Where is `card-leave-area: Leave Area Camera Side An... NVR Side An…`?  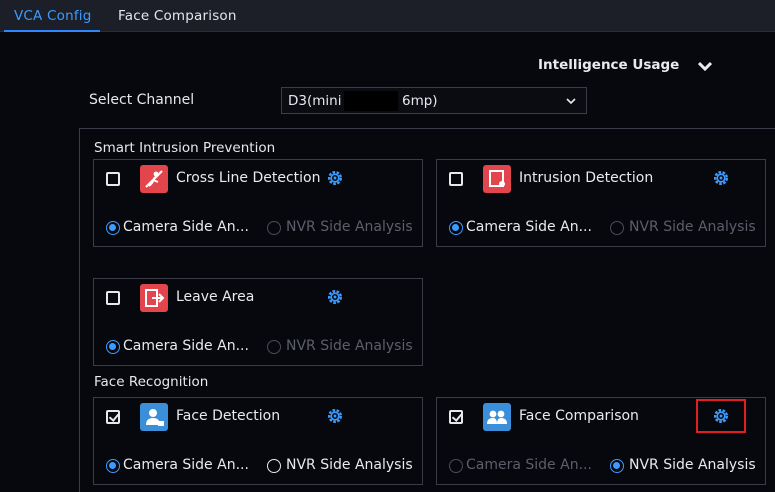
card-leave-area: Leave Area Camera Side An... NVR Side An… is located at coordinates (258, 322).